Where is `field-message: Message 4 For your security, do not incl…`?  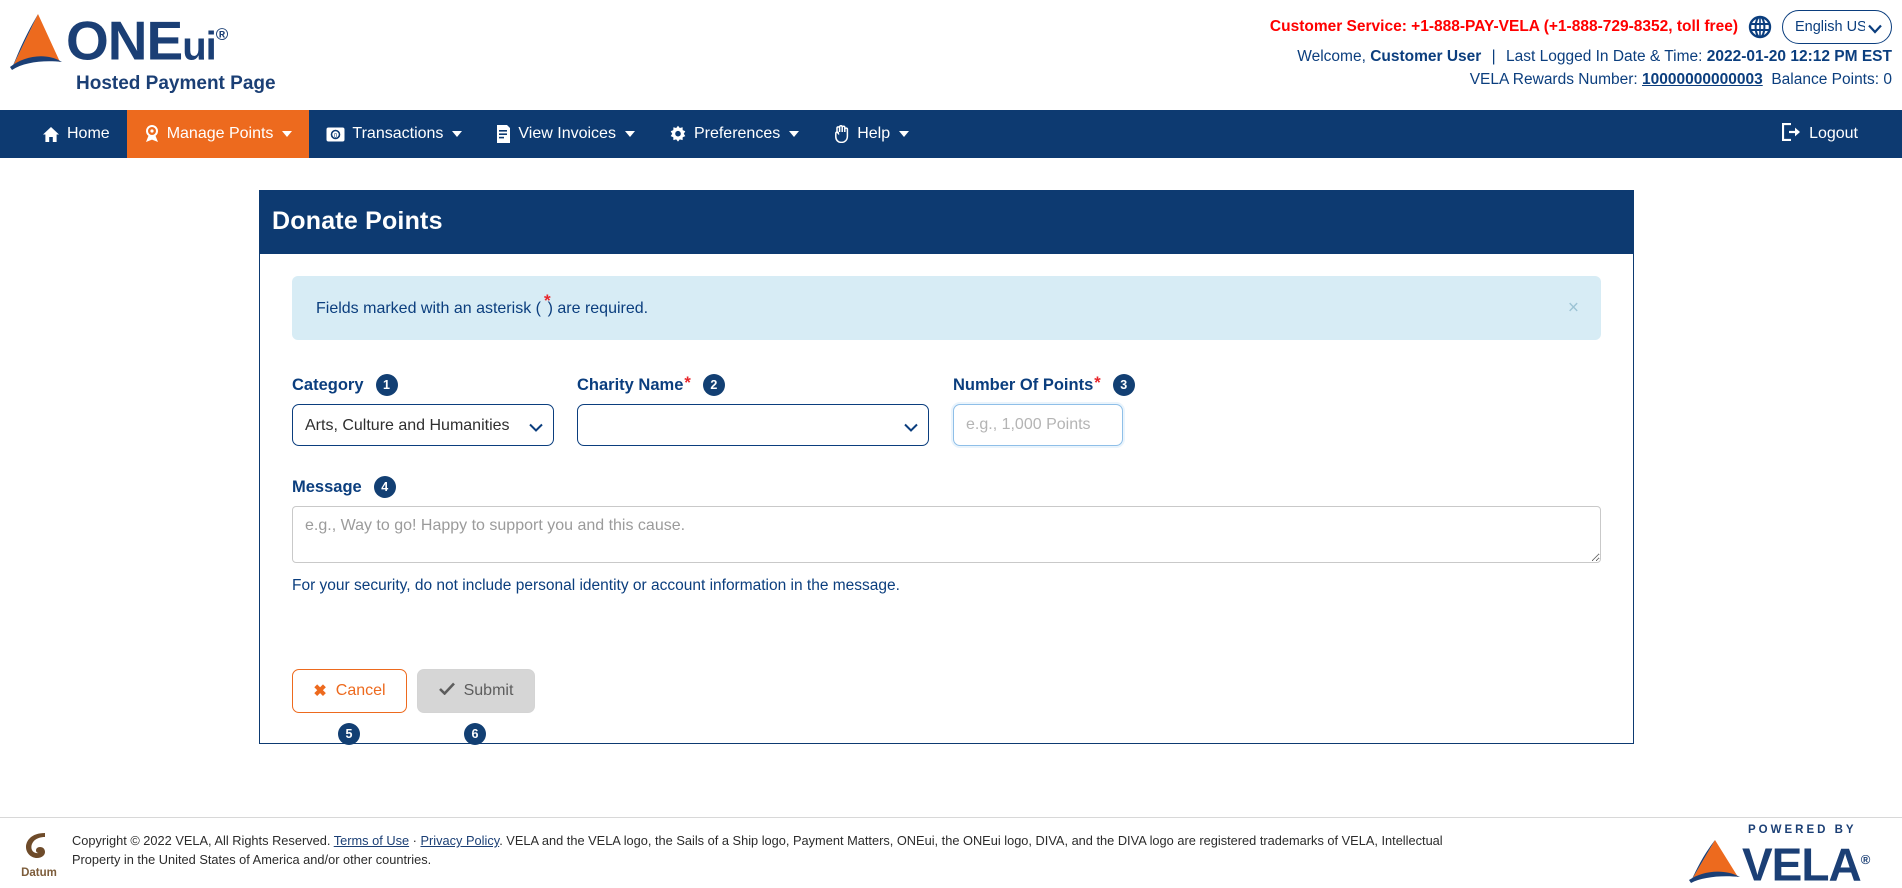
field-message: Message 4 For your security, do not incl… is located at coordinates (946, 535).